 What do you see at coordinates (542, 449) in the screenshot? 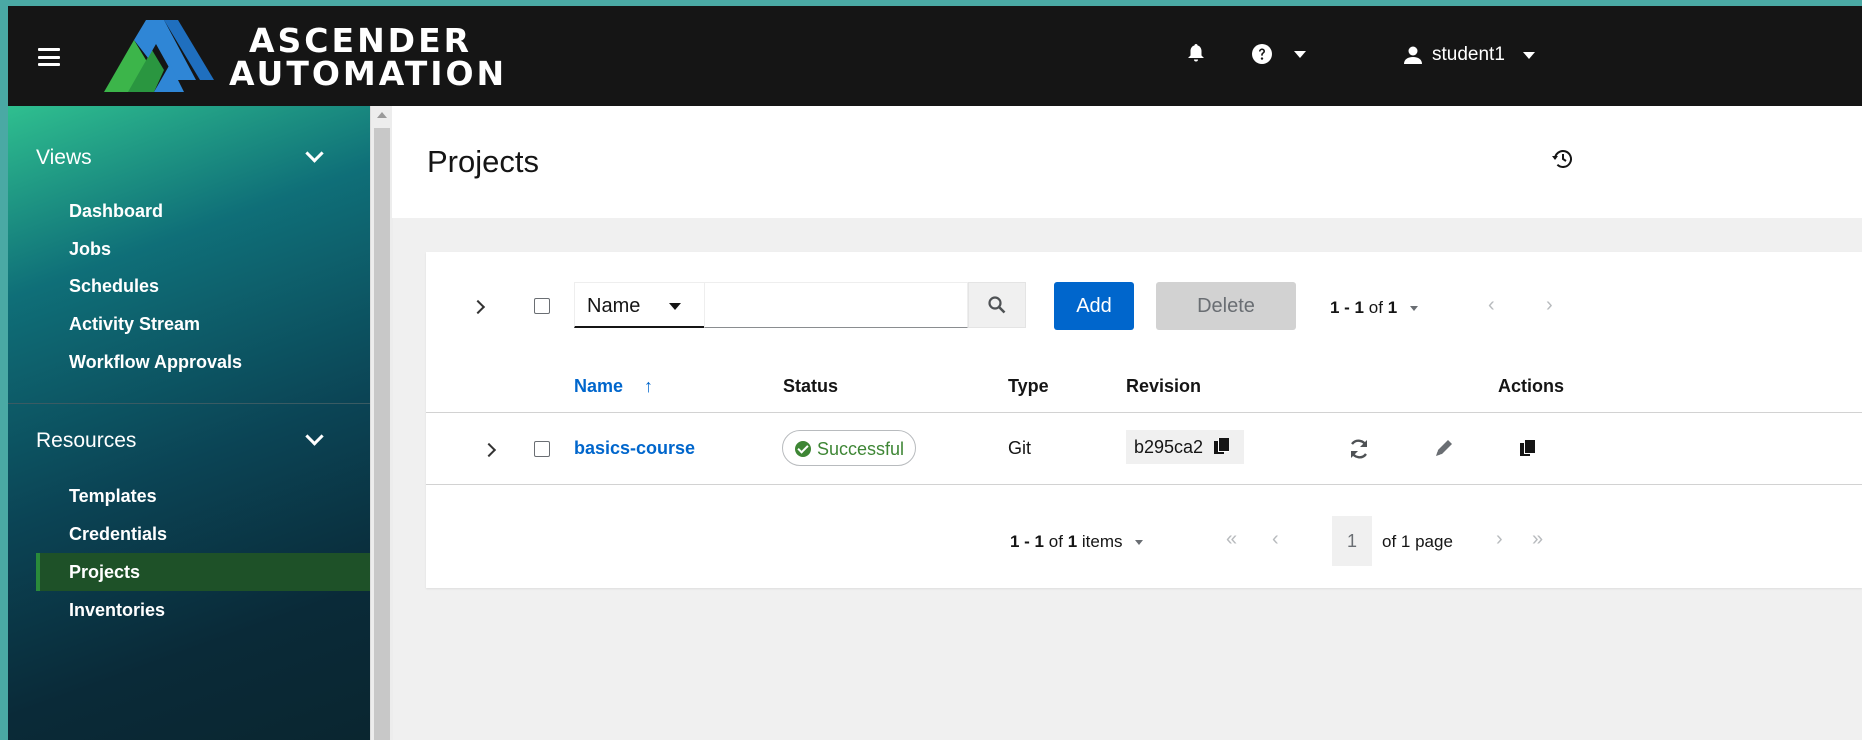
I see `row-checkbox` at bounding box center [542, 449].